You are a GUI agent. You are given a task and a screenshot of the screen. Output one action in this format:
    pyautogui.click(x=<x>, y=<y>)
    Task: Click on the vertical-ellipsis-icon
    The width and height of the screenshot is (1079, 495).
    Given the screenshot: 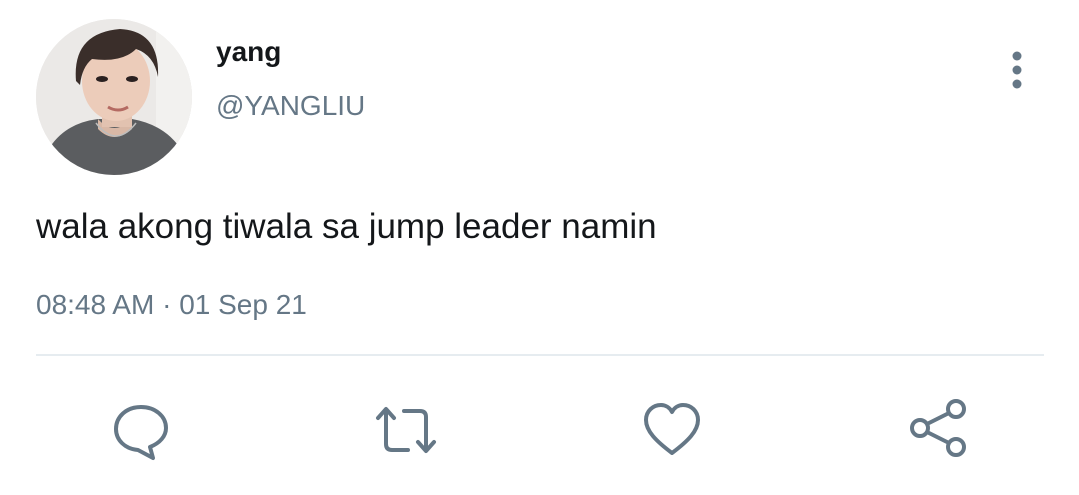 What is the action you would take?
    pyautogui.click(x=1017, y=70)
    